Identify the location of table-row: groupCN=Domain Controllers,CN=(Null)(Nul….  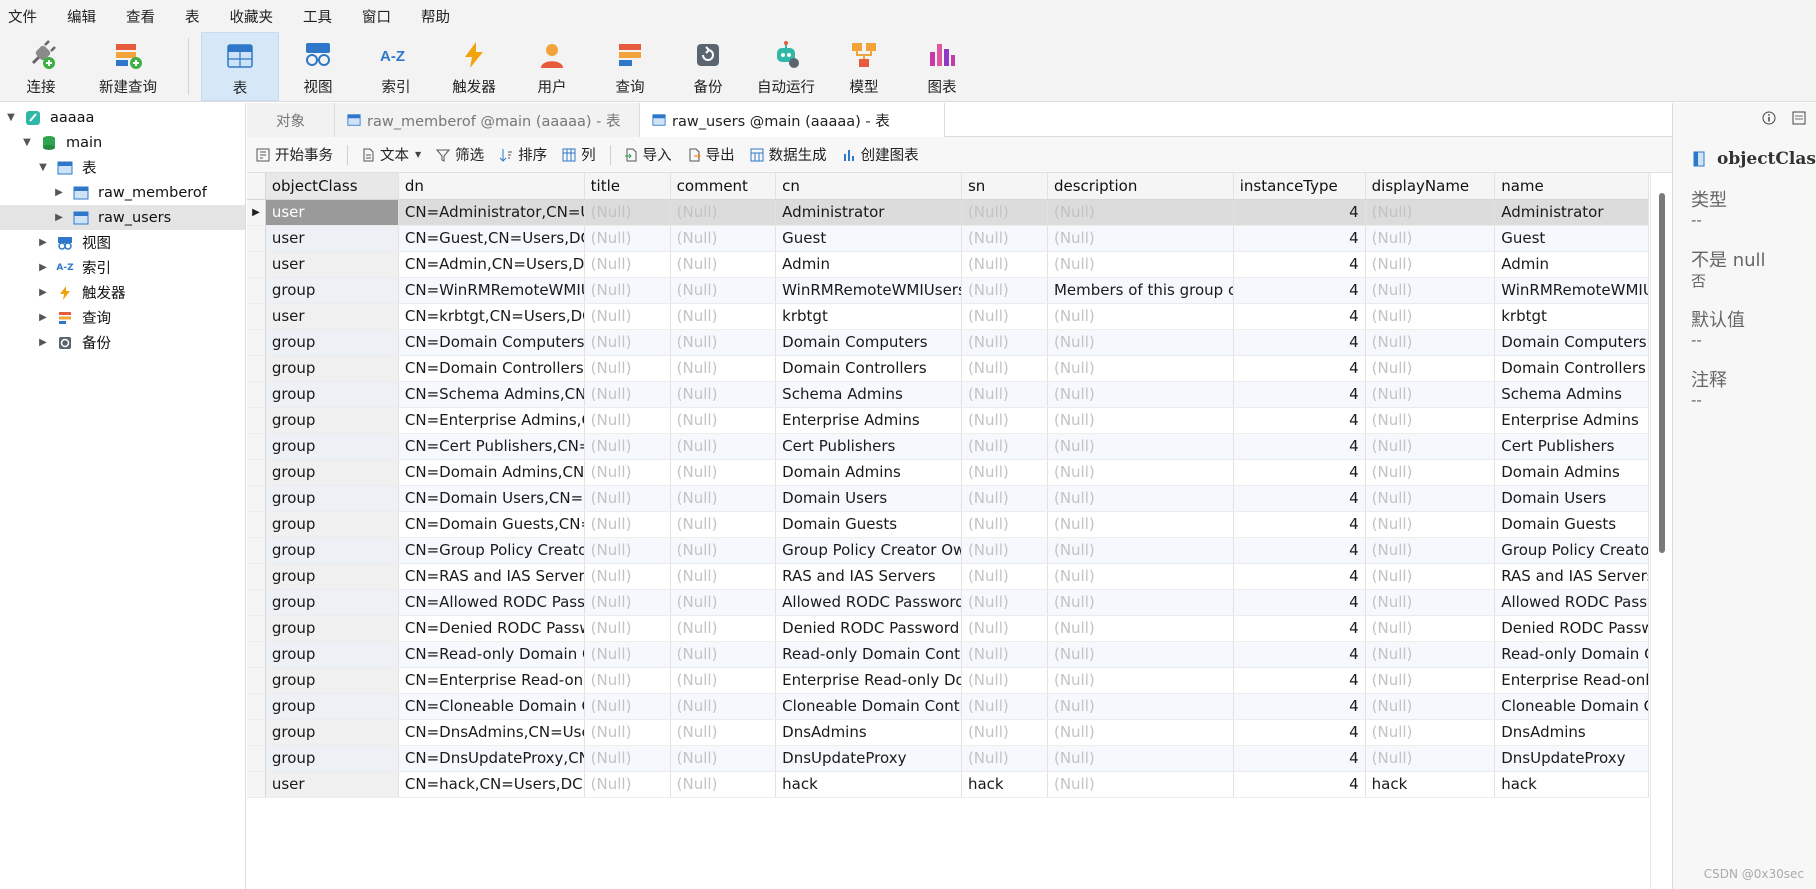
(948, 368).